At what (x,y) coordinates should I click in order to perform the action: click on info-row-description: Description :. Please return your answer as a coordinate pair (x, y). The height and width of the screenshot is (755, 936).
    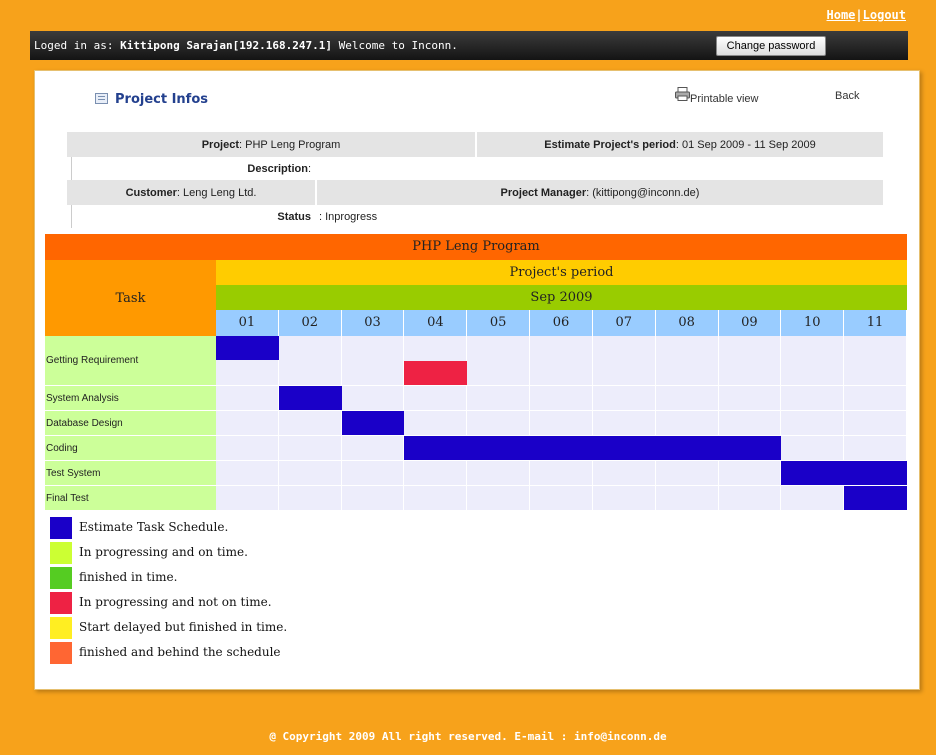
    Looking at the image, I should click on (475, 168).